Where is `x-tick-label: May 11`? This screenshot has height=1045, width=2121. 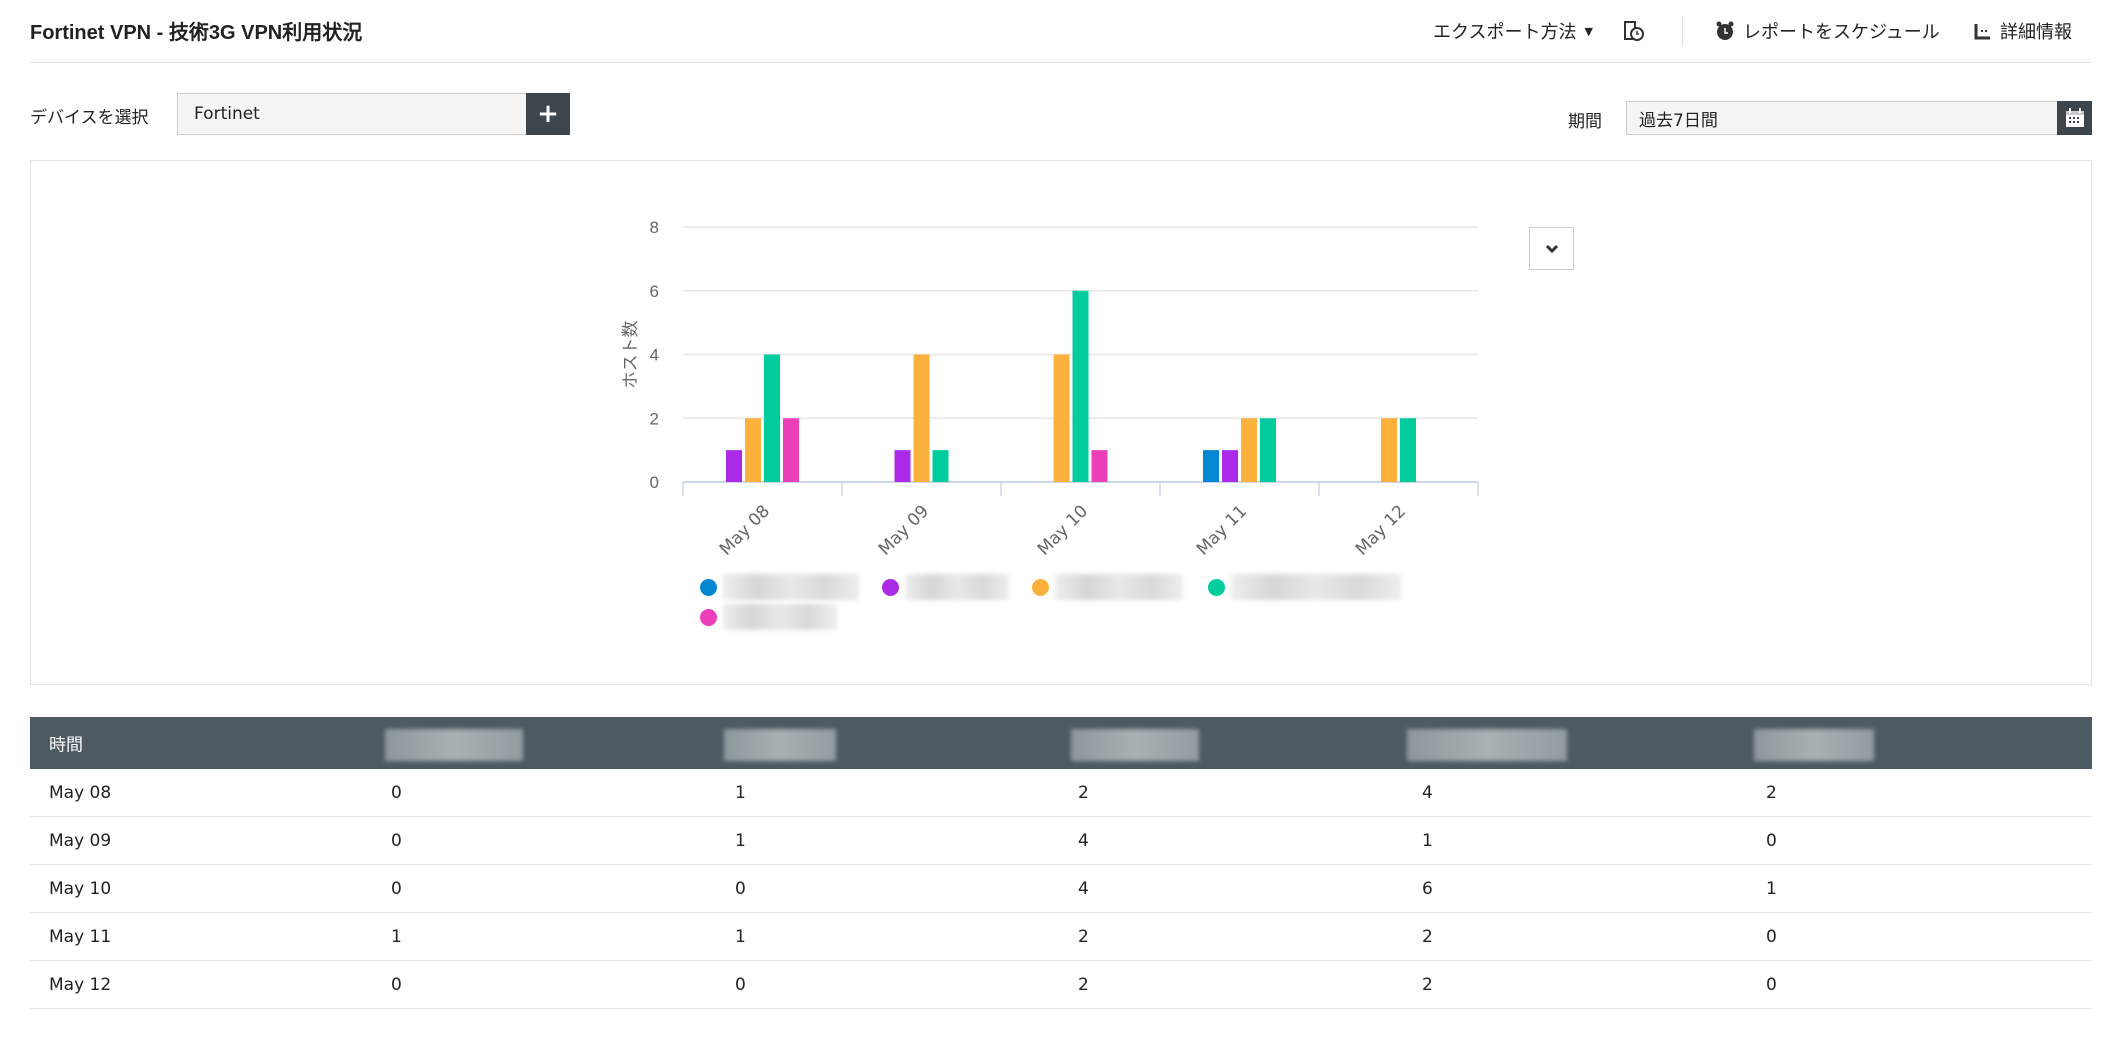
x-tick-label: May 11 is located at coordinates (1222, 530).